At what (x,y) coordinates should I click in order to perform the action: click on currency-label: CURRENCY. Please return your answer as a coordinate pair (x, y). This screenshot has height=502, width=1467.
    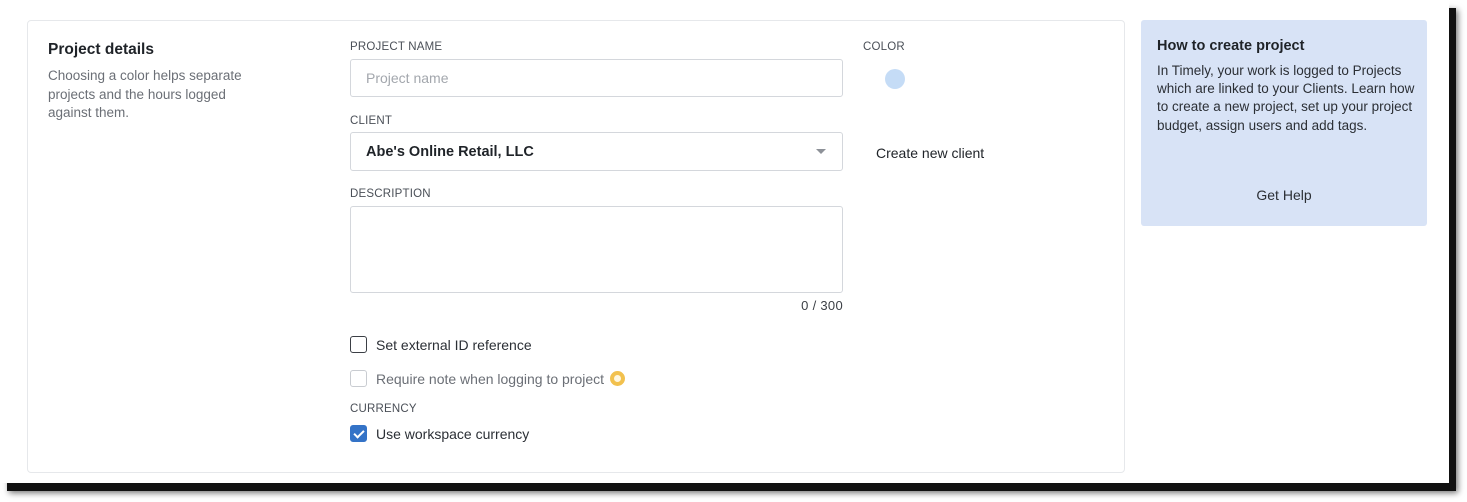
    Looking at the image, I should click on (383, 409).